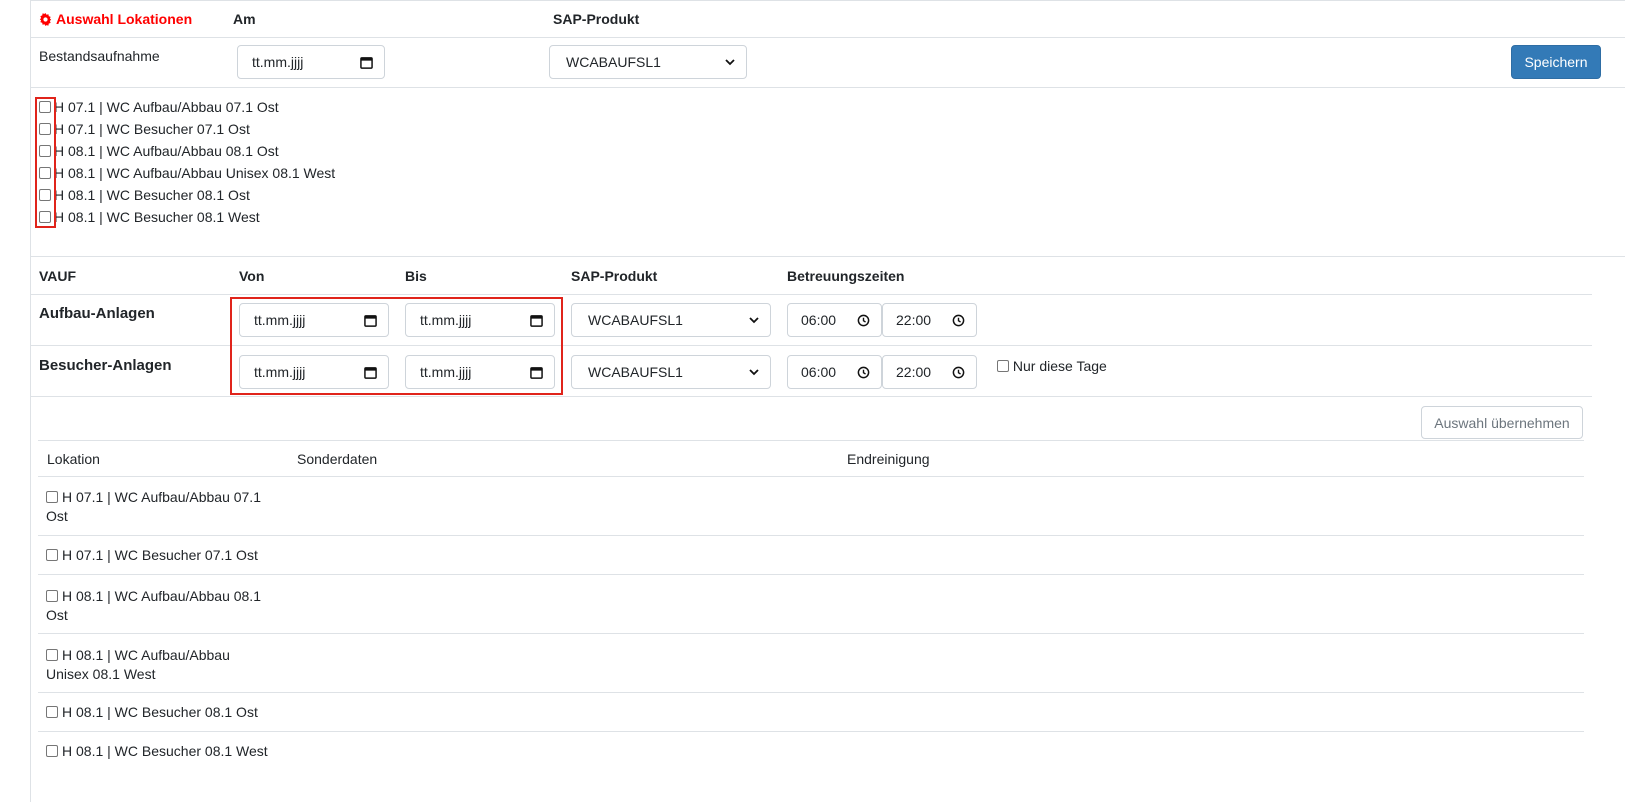 This screenshot has width=1625, height=802. I want to click on aufbau-time-to-input: 22:00, so click(929, 320).